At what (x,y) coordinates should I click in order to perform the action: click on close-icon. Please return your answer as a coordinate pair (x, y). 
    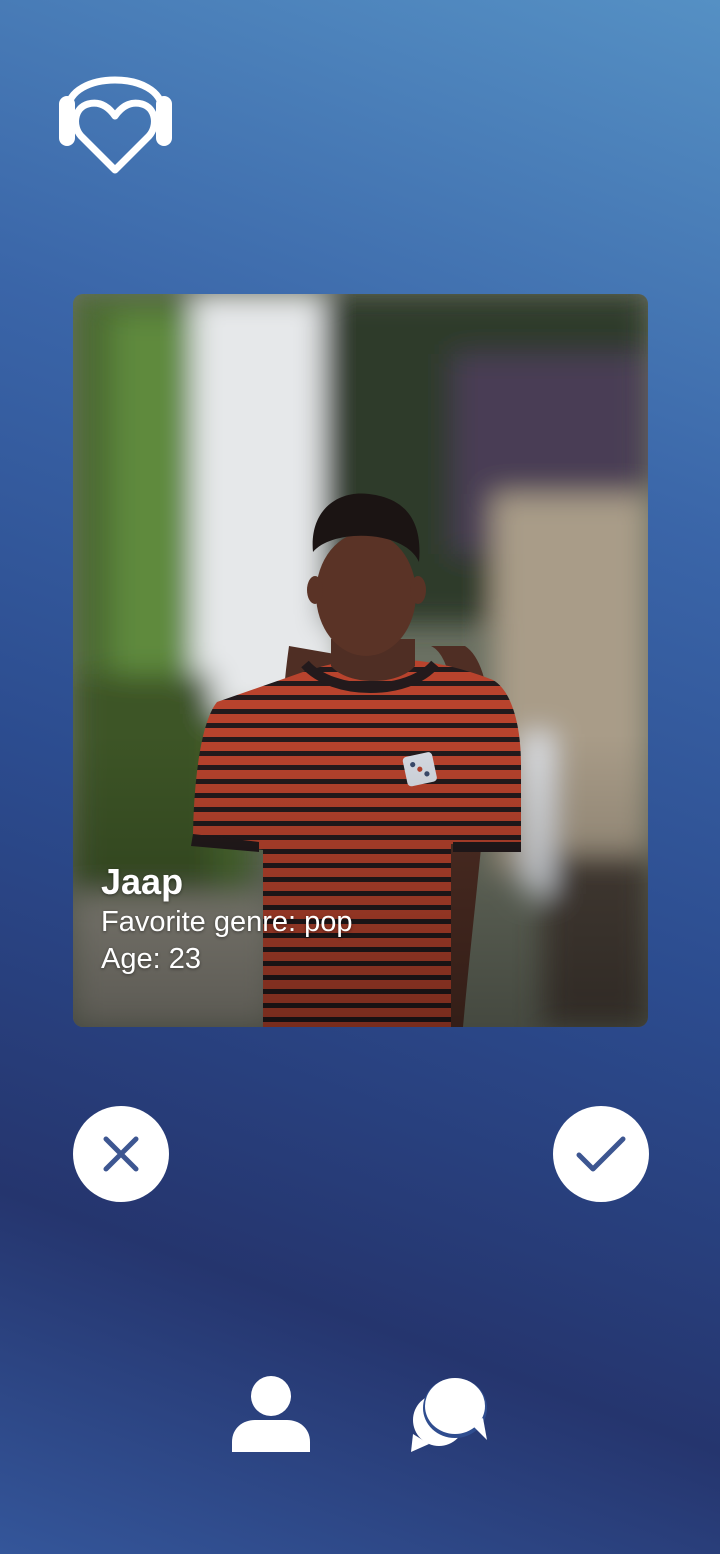
    Looking at the image, I should click on (121, 1154).